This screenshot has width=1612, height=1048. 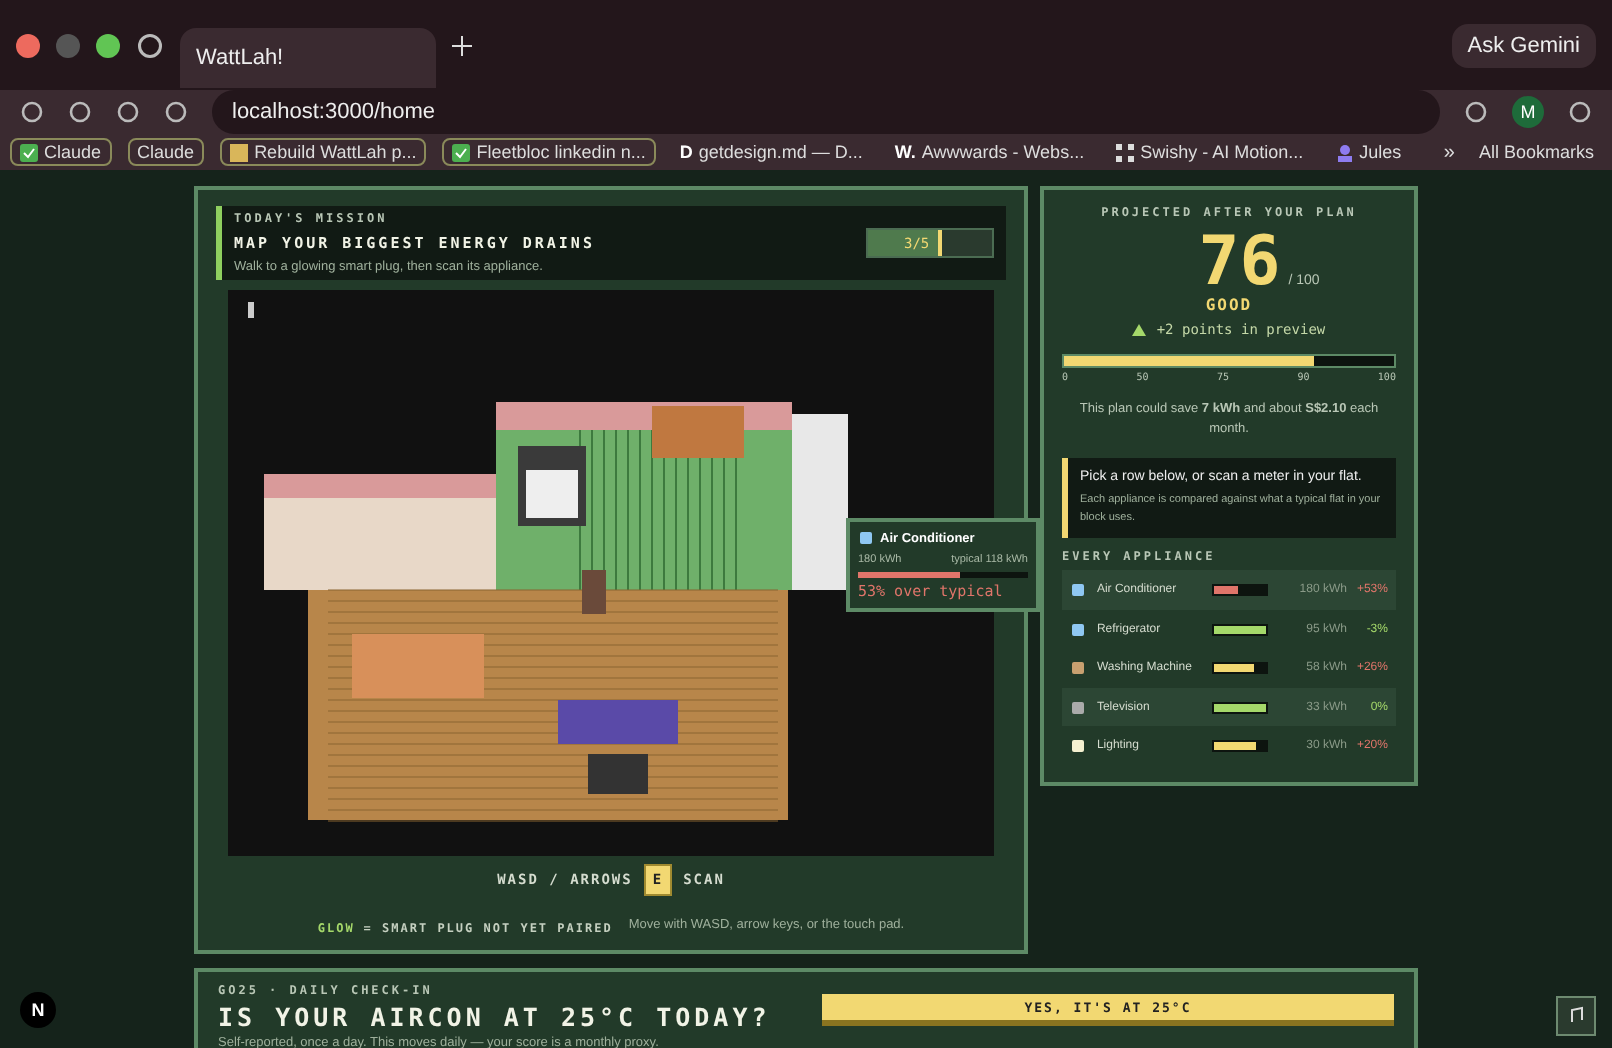 I want to click on address-field: localhost:3000/home, so click(x=826, y=112).